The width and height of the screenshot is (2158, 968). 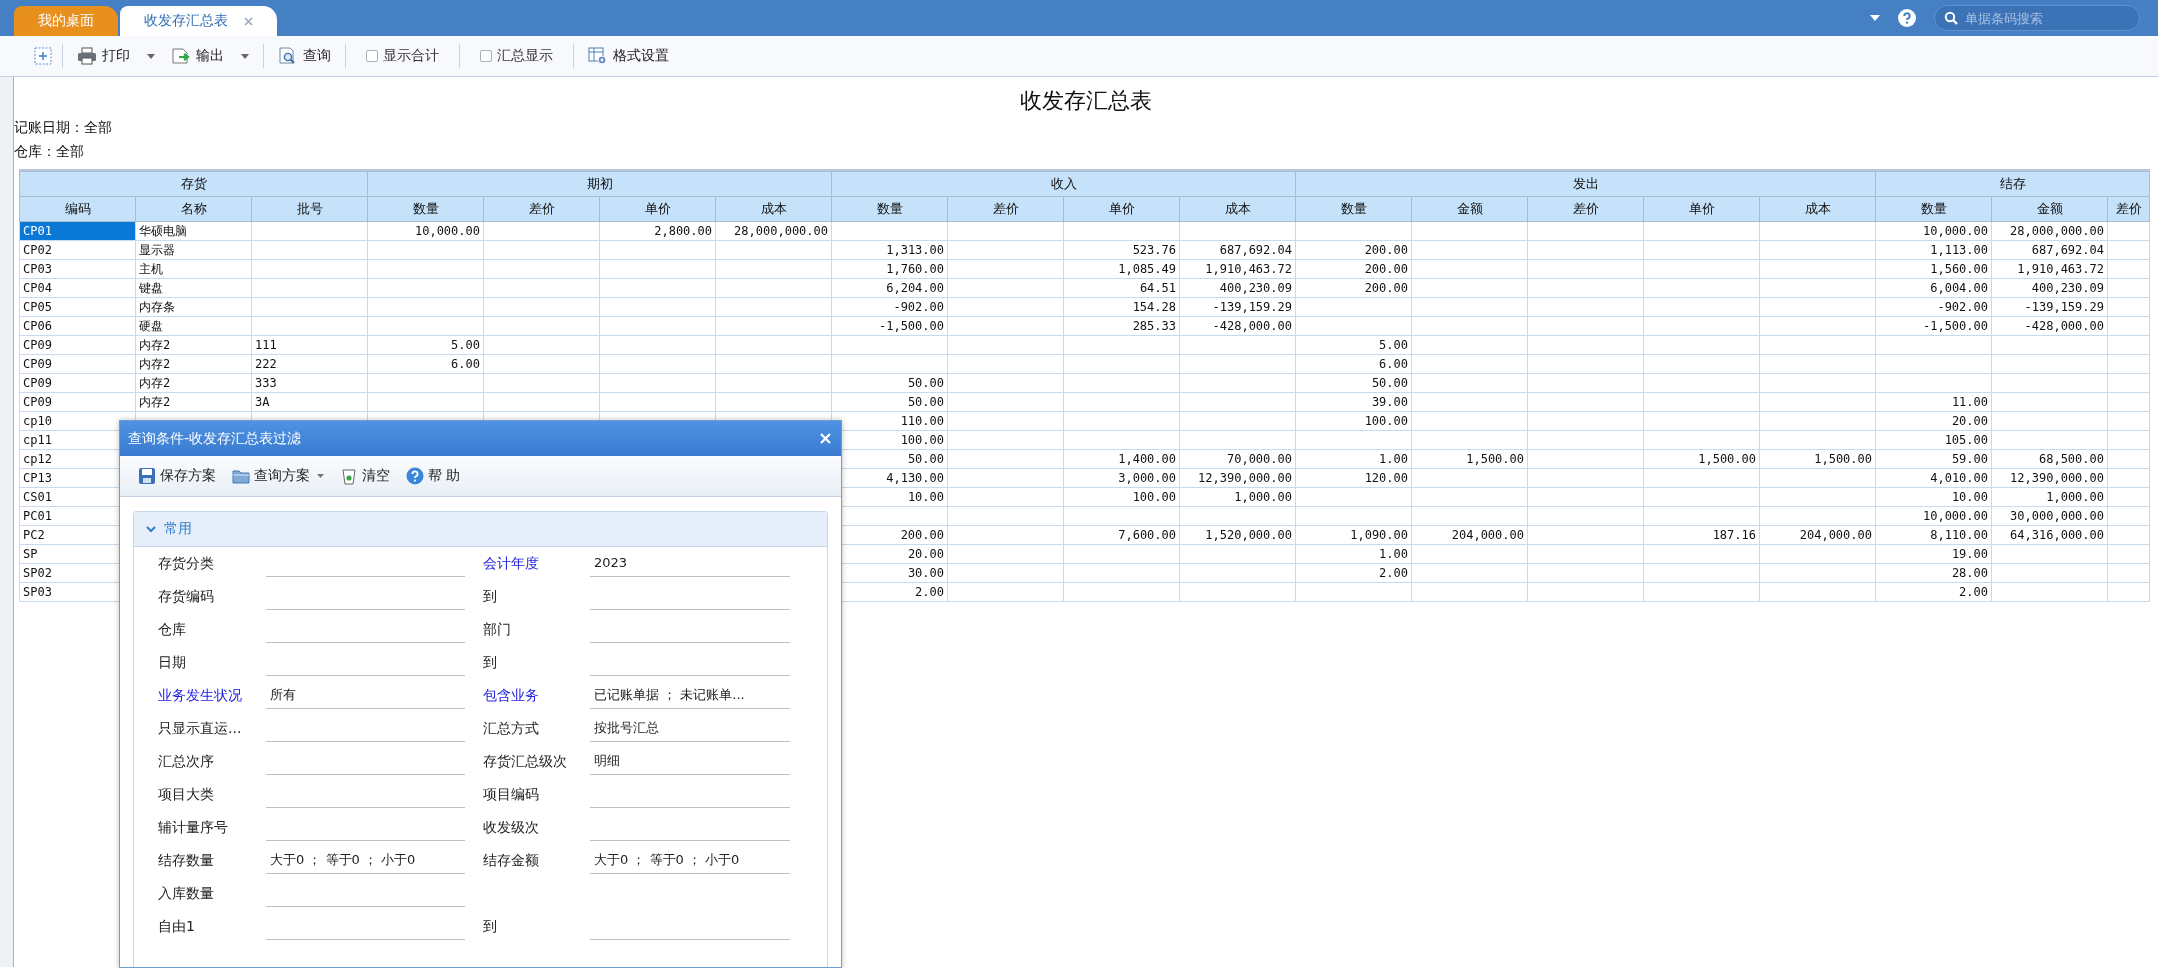 What do you see at coordinates (1154, 307) in the screenshot?
I see `table-cell: 154.28` at bounding box center [1154, 307].